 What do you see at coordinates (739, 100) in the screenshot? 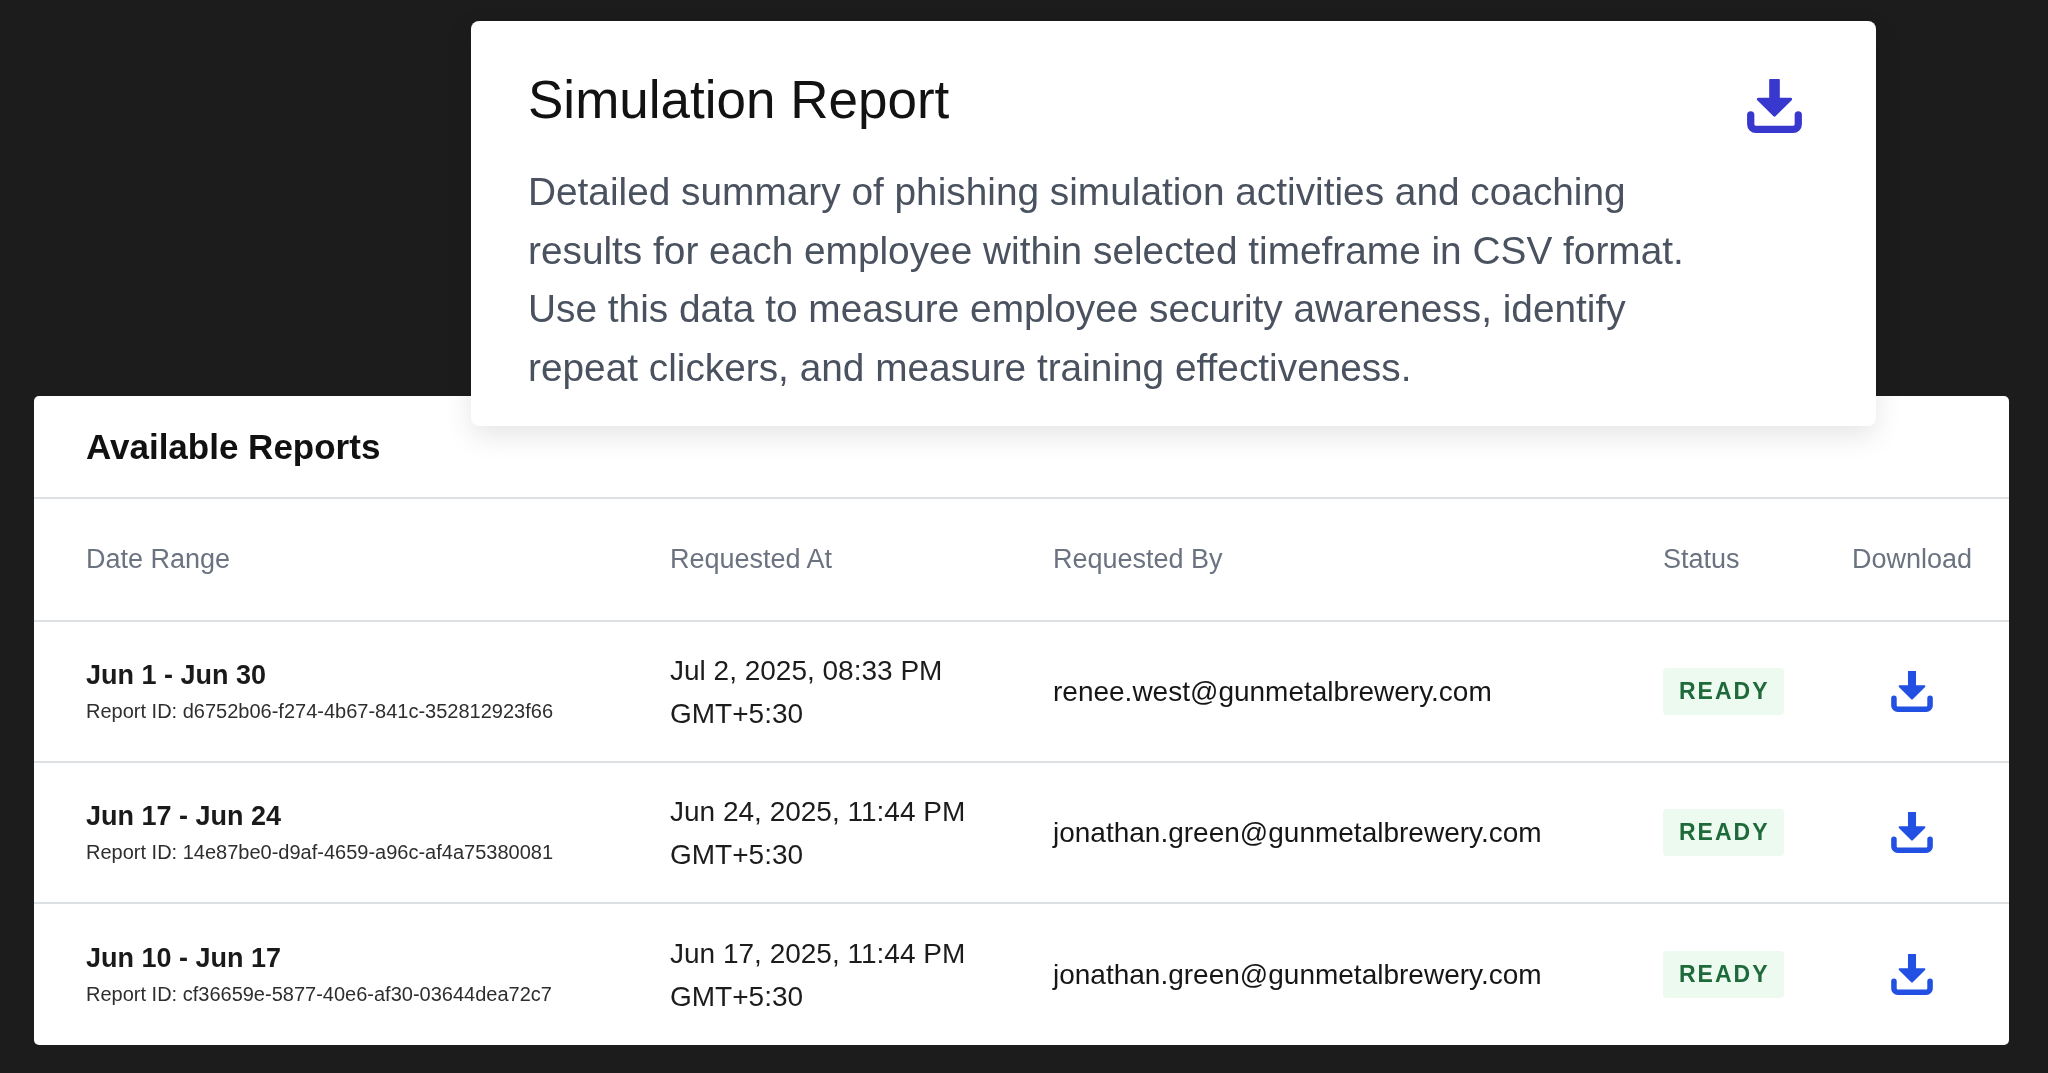
I see `report-title: Simulation Report` at bounding box center [739, 100].